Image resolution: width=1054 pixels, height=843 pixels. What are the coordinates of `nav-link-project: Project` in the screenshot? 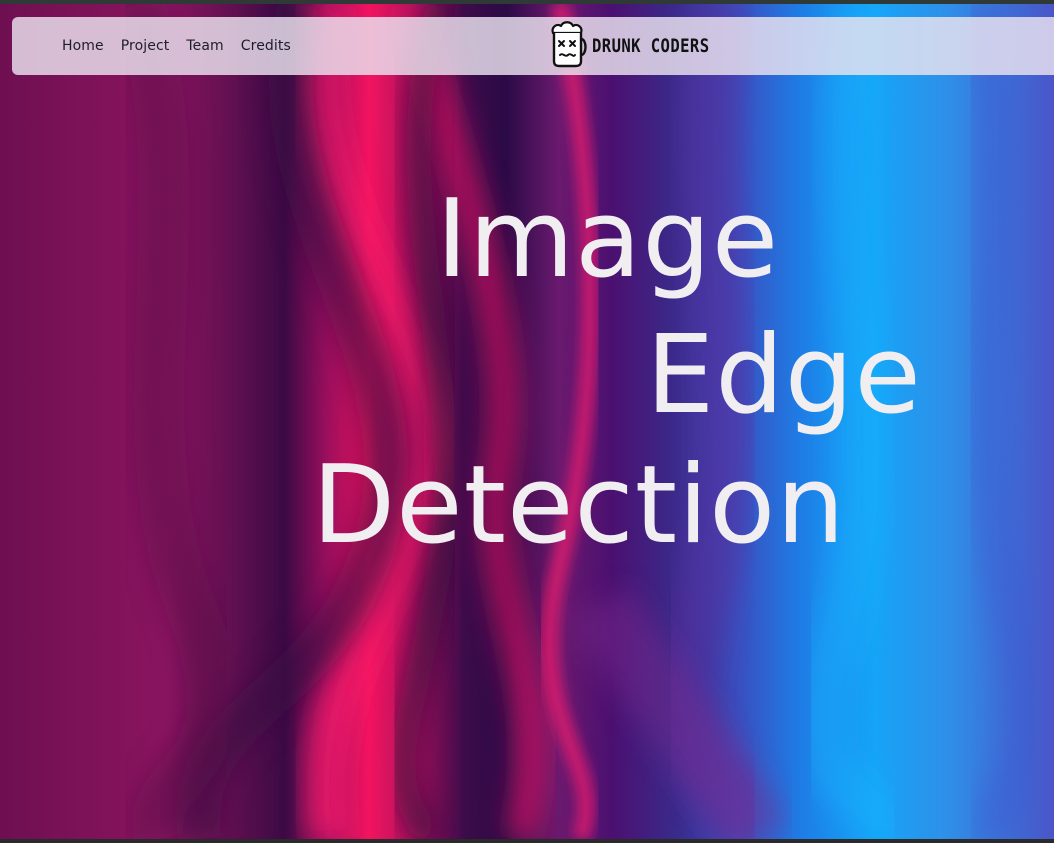 It's located at (145, 46).